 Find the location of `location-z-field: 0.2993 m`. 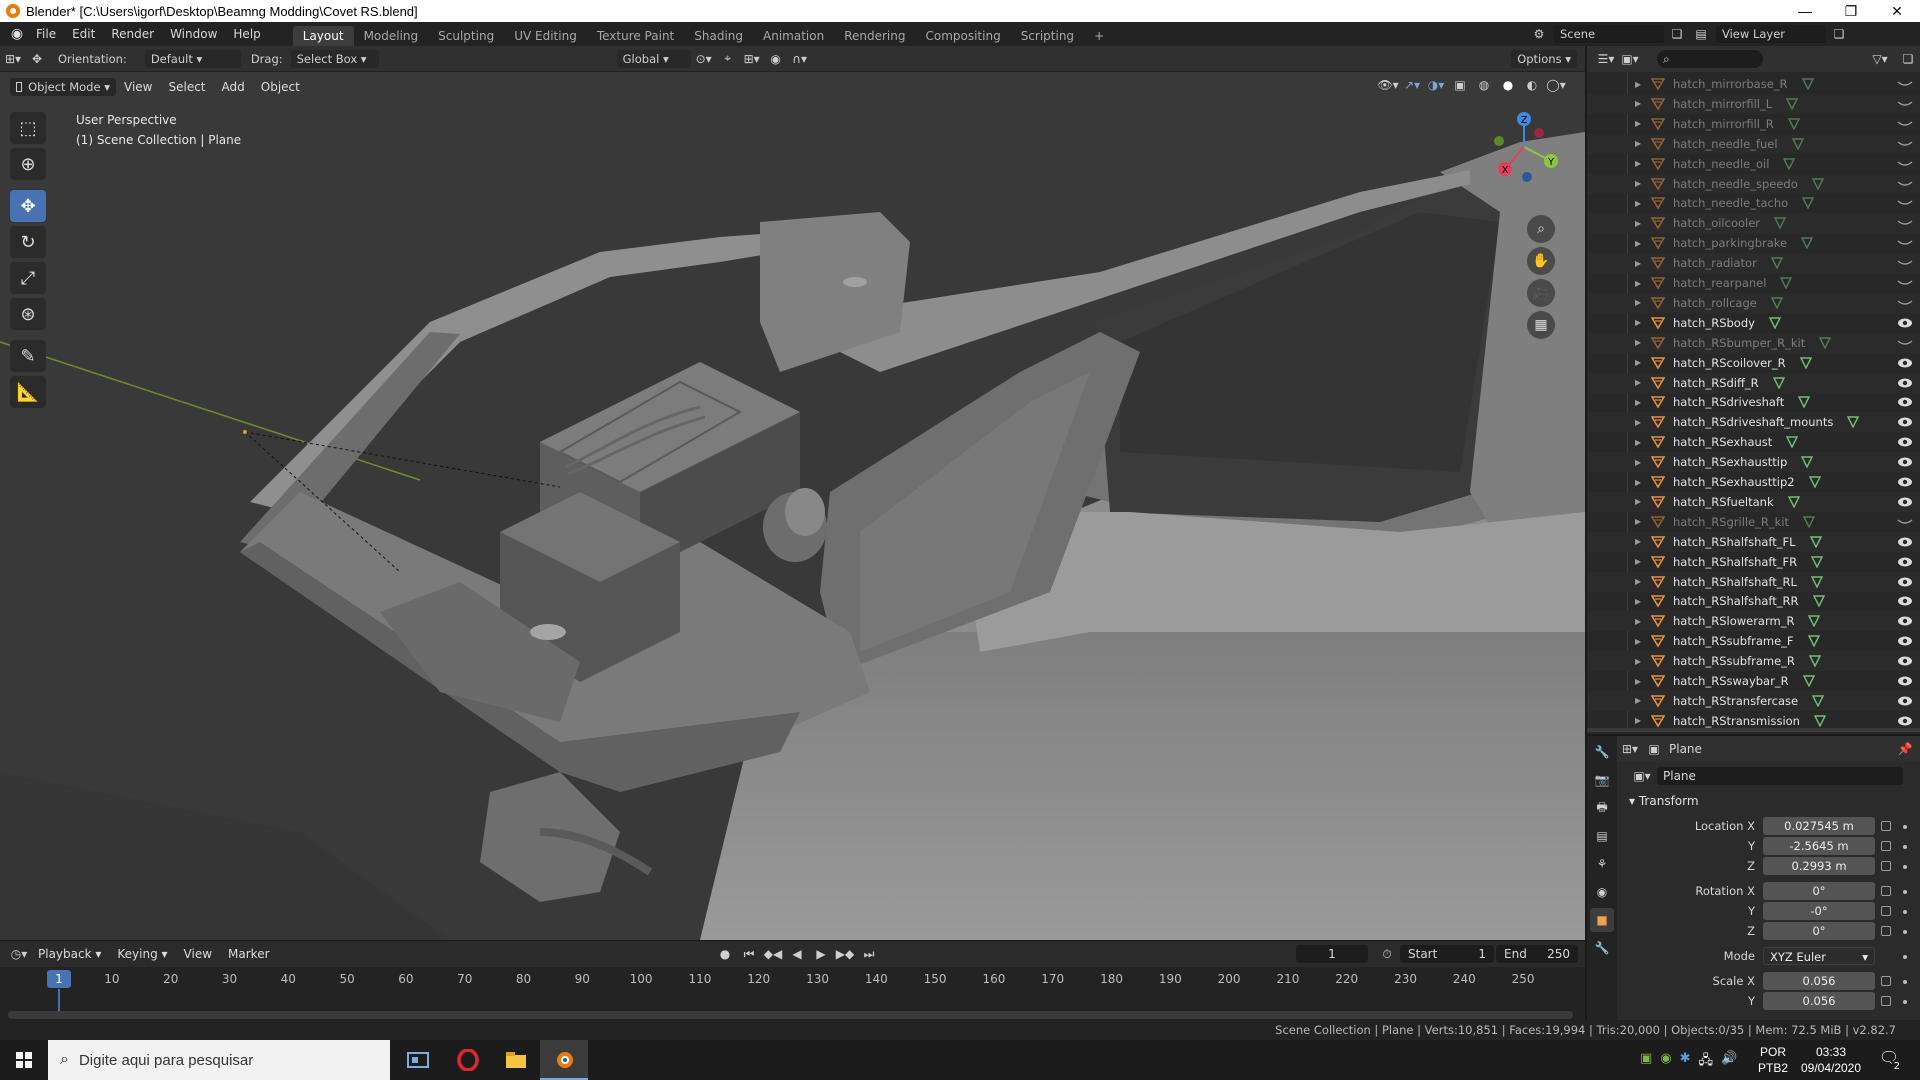

location-z-field: 0.2993 m is located at coordinates (1819, 866).